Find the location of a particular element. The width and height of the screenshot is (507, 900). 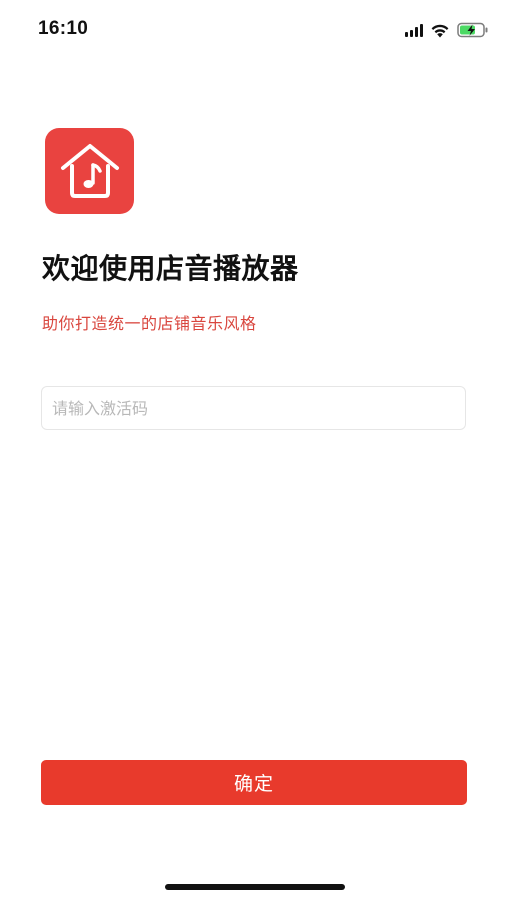

house-music-note-icon is located at coordinates (89, 171).